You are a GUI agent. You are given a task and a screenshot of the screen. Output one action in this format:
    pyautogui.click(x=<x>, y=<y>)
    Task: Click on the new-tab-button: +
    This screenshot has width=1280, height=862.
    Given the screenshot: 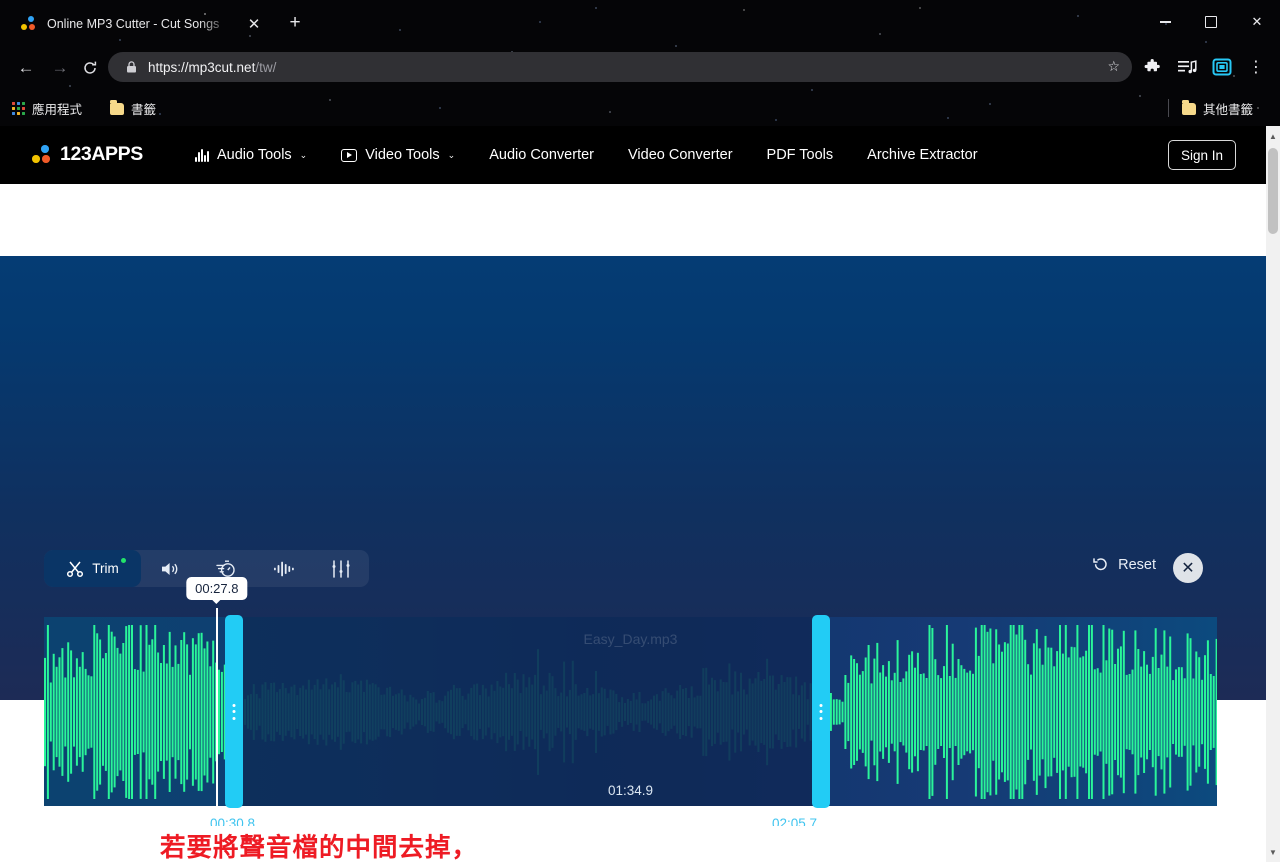 What is the action you would take?
    pyautogui.click(x=295, y=24)
    